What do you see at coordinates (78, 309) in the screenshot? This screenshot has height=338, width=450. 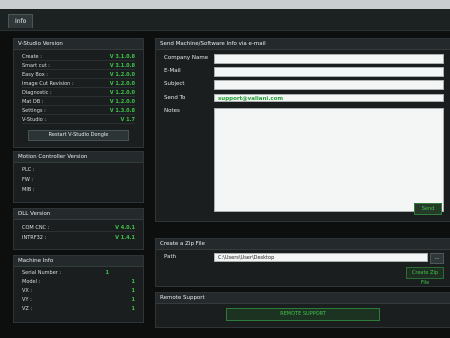 I see `machine-row-vz: VZ : 1` at bounding box center [78, 309].